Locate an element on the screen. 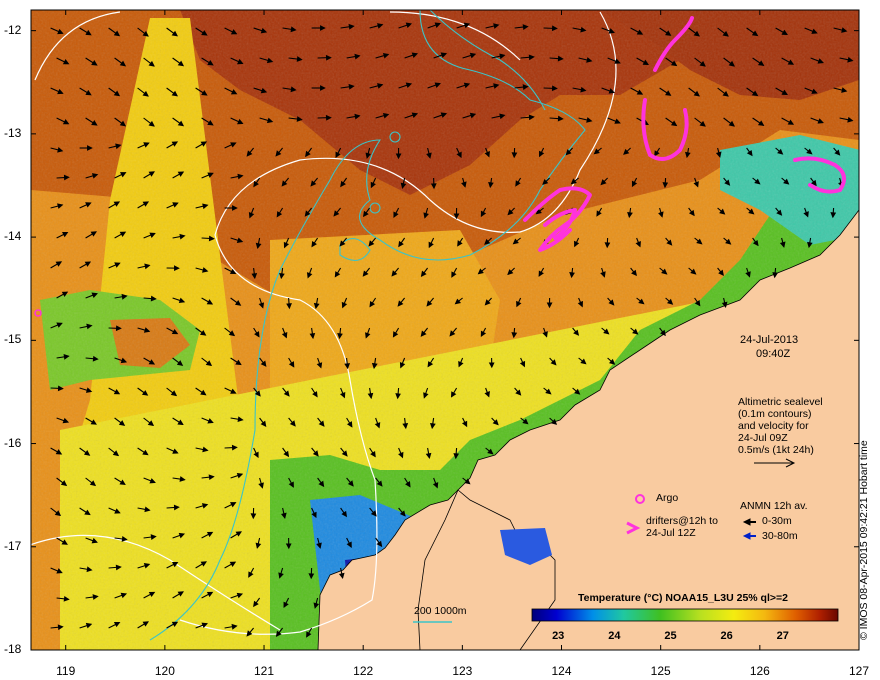 This screenshot has width=880, height=680. isobath-legend-label: 200 1000m is located at coordinates (440, 611).